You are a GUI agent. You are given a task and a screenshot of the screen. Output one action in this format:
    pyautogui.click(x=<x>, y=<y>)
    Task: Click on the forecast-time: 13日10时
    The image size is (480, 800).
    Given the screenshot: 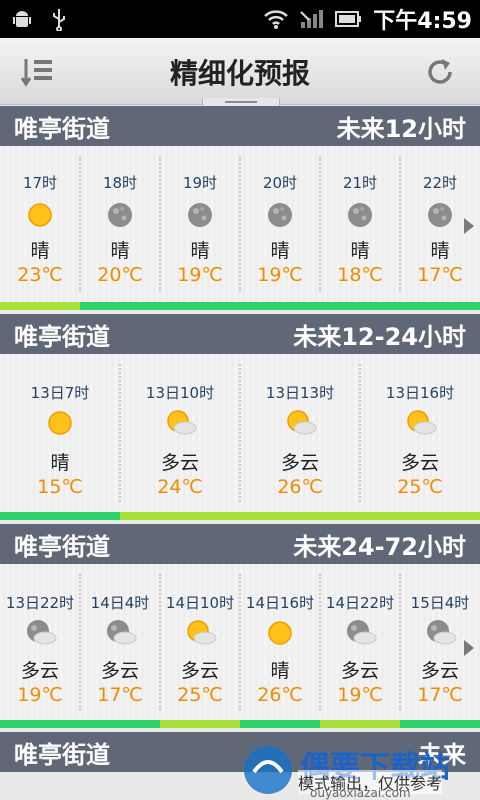 What is the action you would take?
    pyautogui.click(x=180, y=393)
    